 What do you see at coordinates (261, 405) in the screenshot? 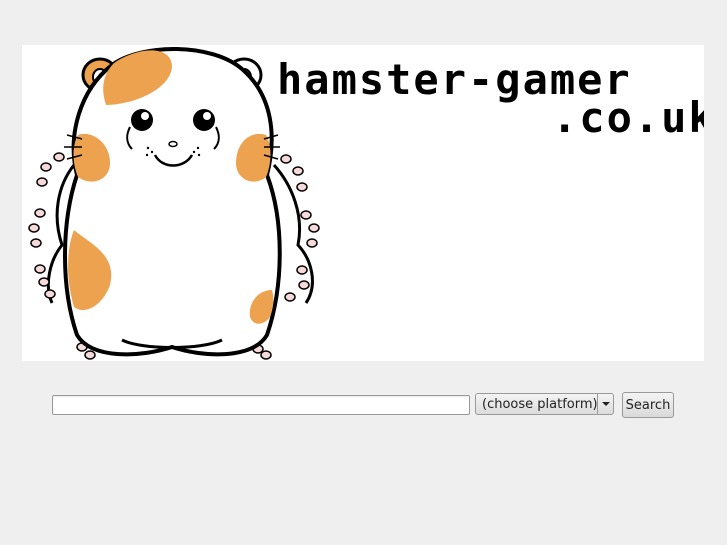
I see `search-input` at bounding box center [261, 405].